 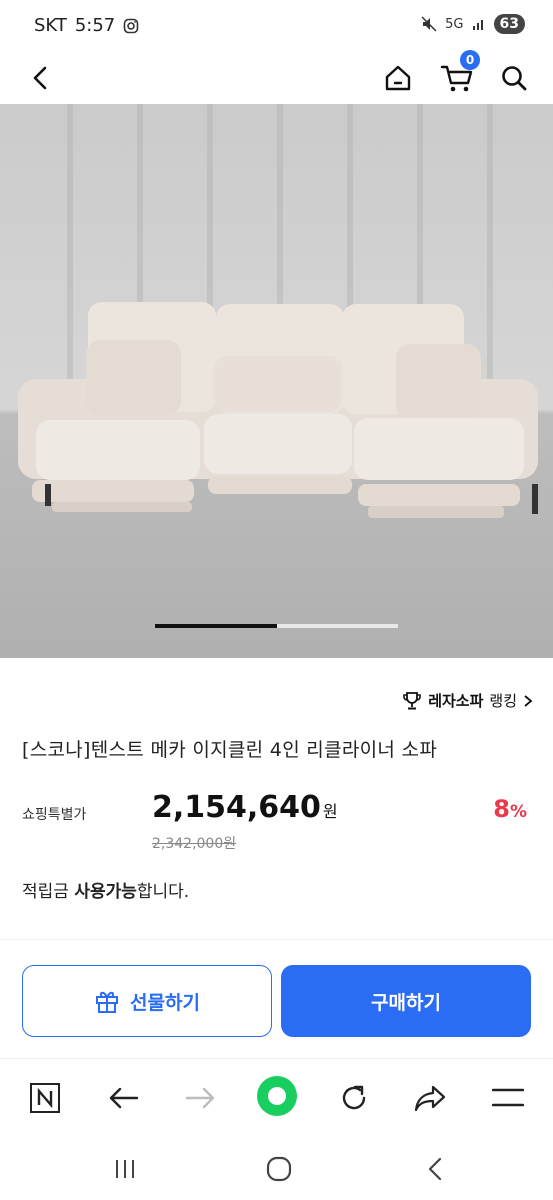 I want to click on home-button, so click(x=398, y=78).